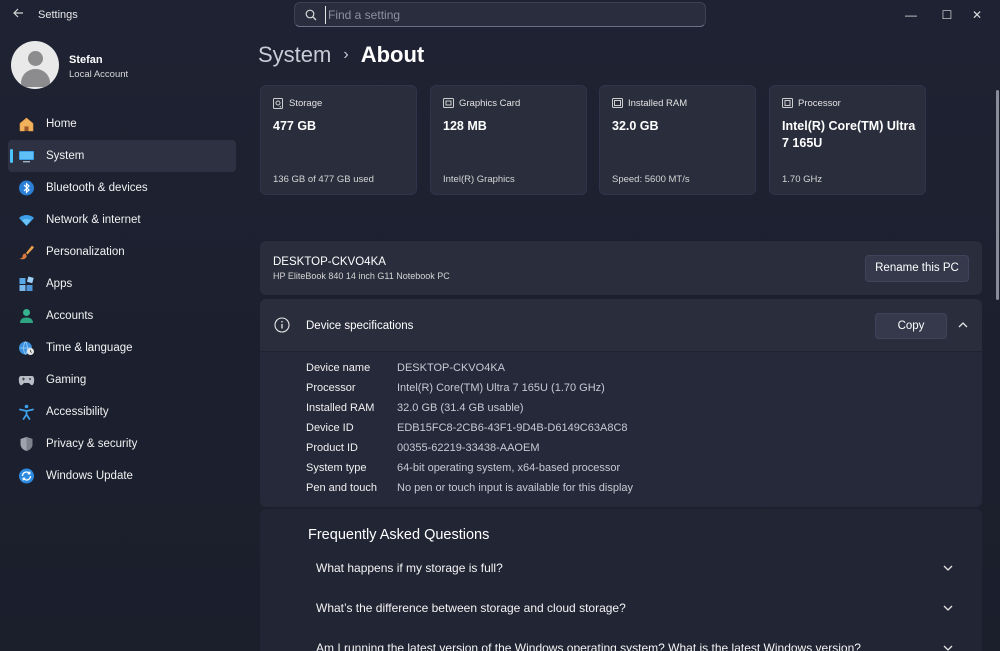 This screenshot has height=651, width=1000. I want to click on graphics-card-card: Graphics Card 128 MB Intel(R) Graphics, so click(508, 140).